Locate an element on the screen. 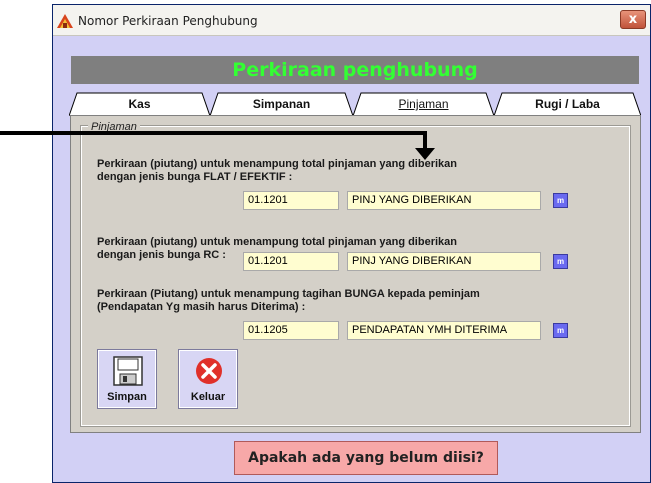 This screenshot has height=483, width=651. rc-name-field: PINJ YANG DIBERIKAN is located at coordinates (444, 261).